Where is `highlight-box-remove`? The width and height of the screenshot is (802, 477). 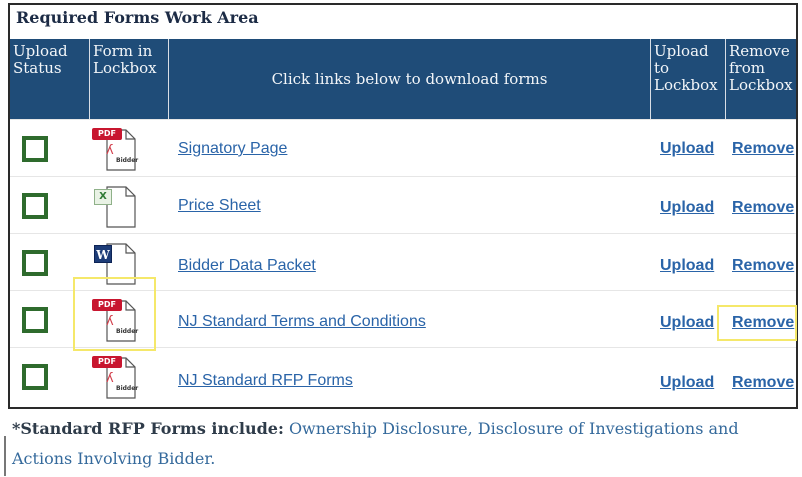
highlight-box-remove is located at coordinates (757, 323).